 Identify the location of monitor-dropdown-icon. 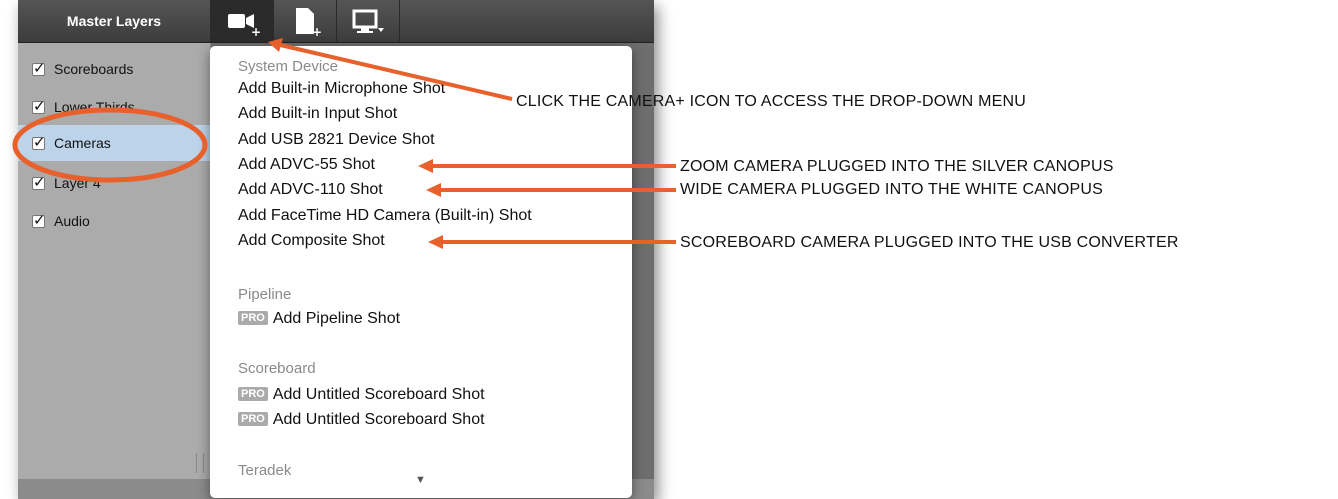
(368, 21).